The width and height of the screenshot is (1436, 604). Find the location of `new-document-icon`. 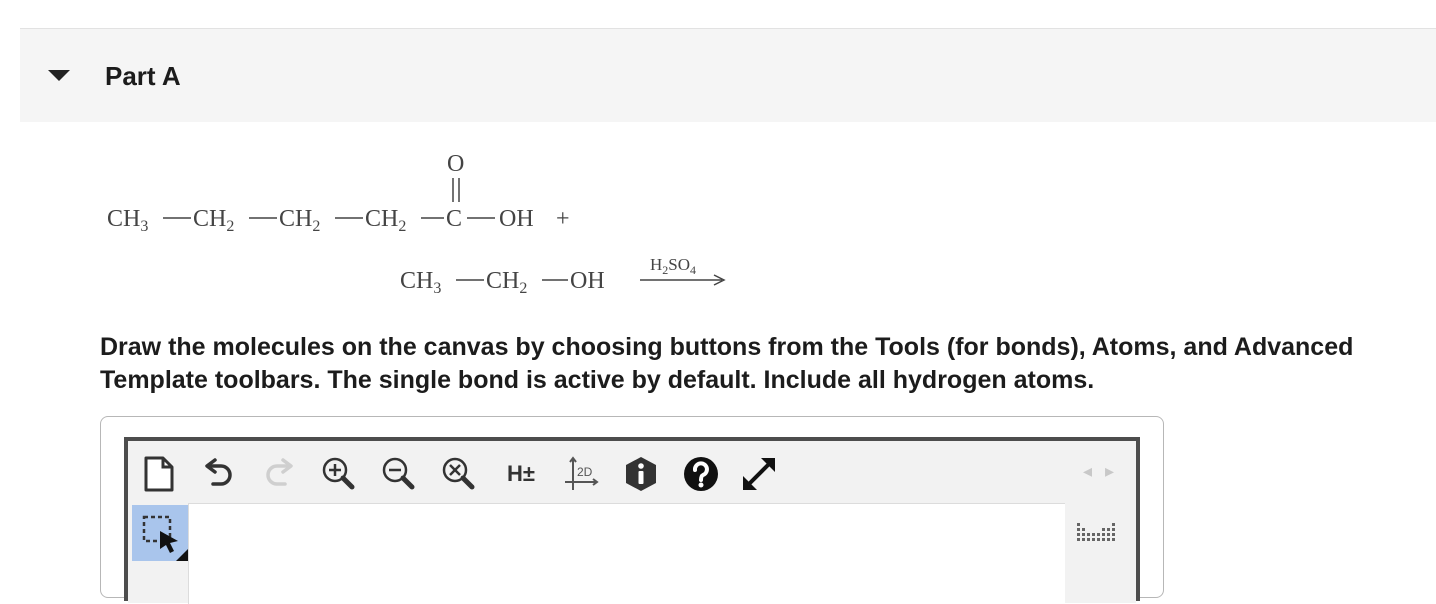

new-document-icon is located at coordinates (159, 474).